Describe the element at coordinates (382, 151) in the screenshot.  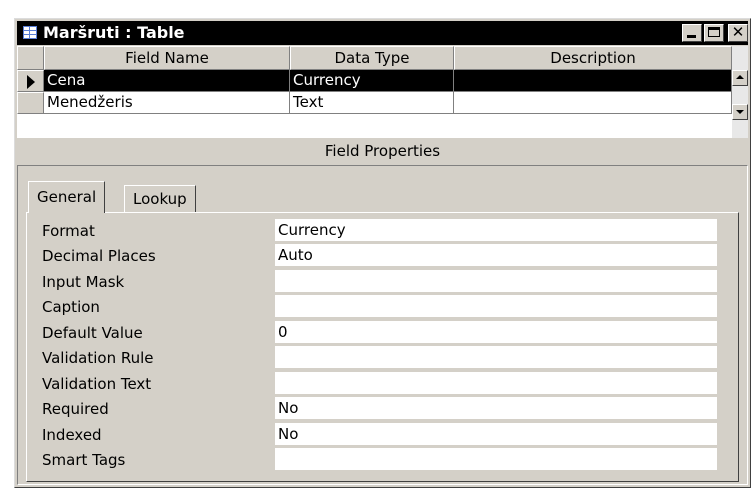
I see `field-properties-label: Field Properties` at that location.